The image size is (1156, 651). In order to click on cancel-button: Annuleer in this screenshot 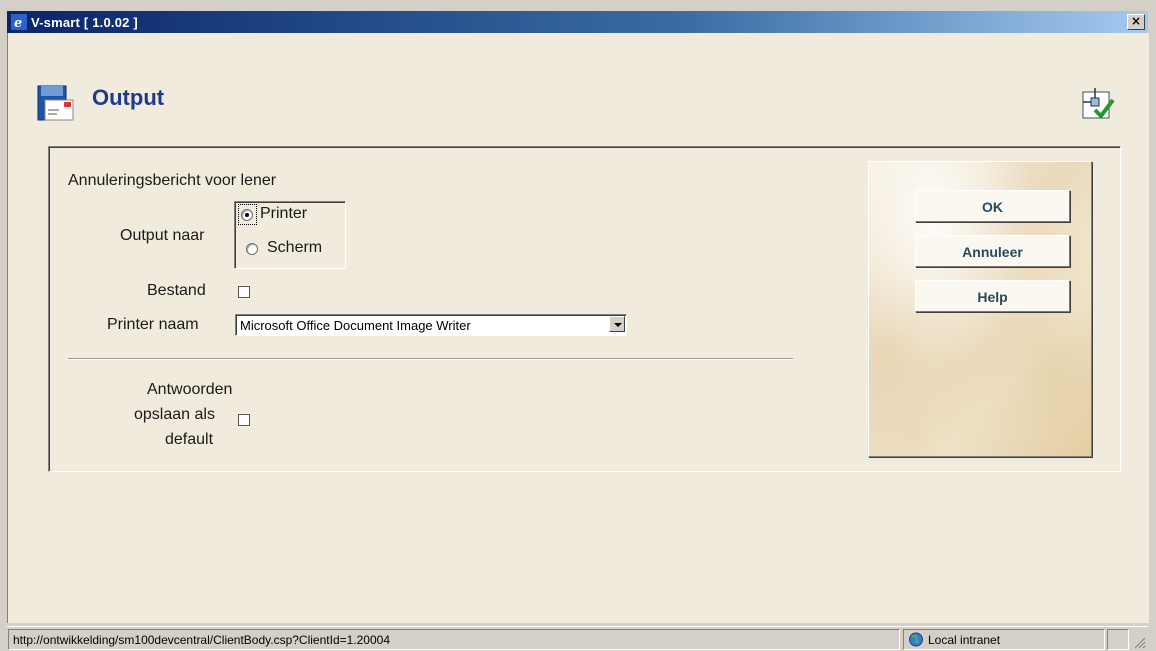, I will do `click(992, 251)`.